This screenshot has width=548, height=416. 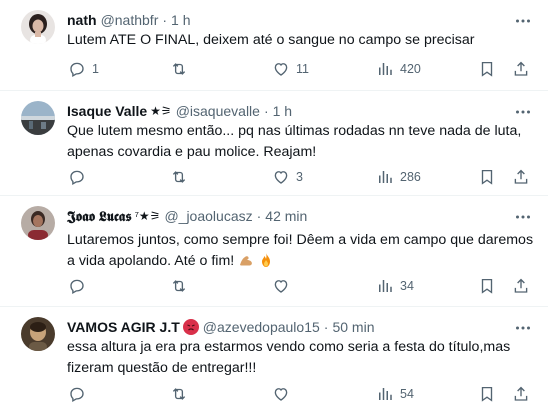 What do you see at coordinates (290, 69) in the screenshot?
I see `like-button: 11` at bounding box center [290, 69].